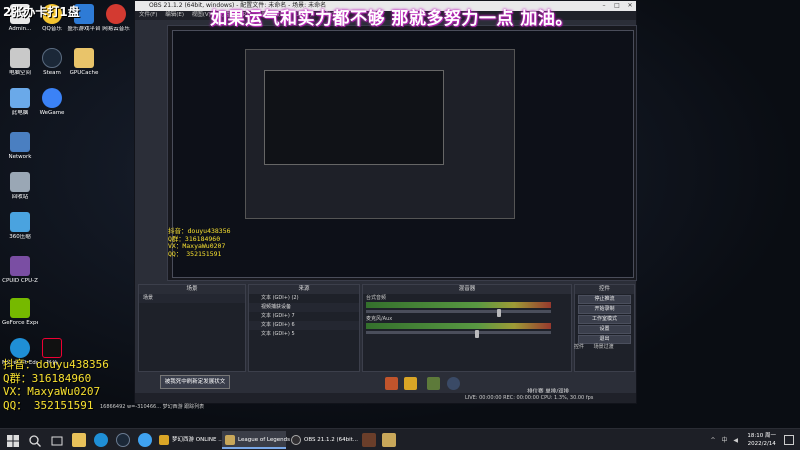 This screenshot has width=800, height=450. I want to click on system-tray: ^ 中 ◀, so click(725, 439).